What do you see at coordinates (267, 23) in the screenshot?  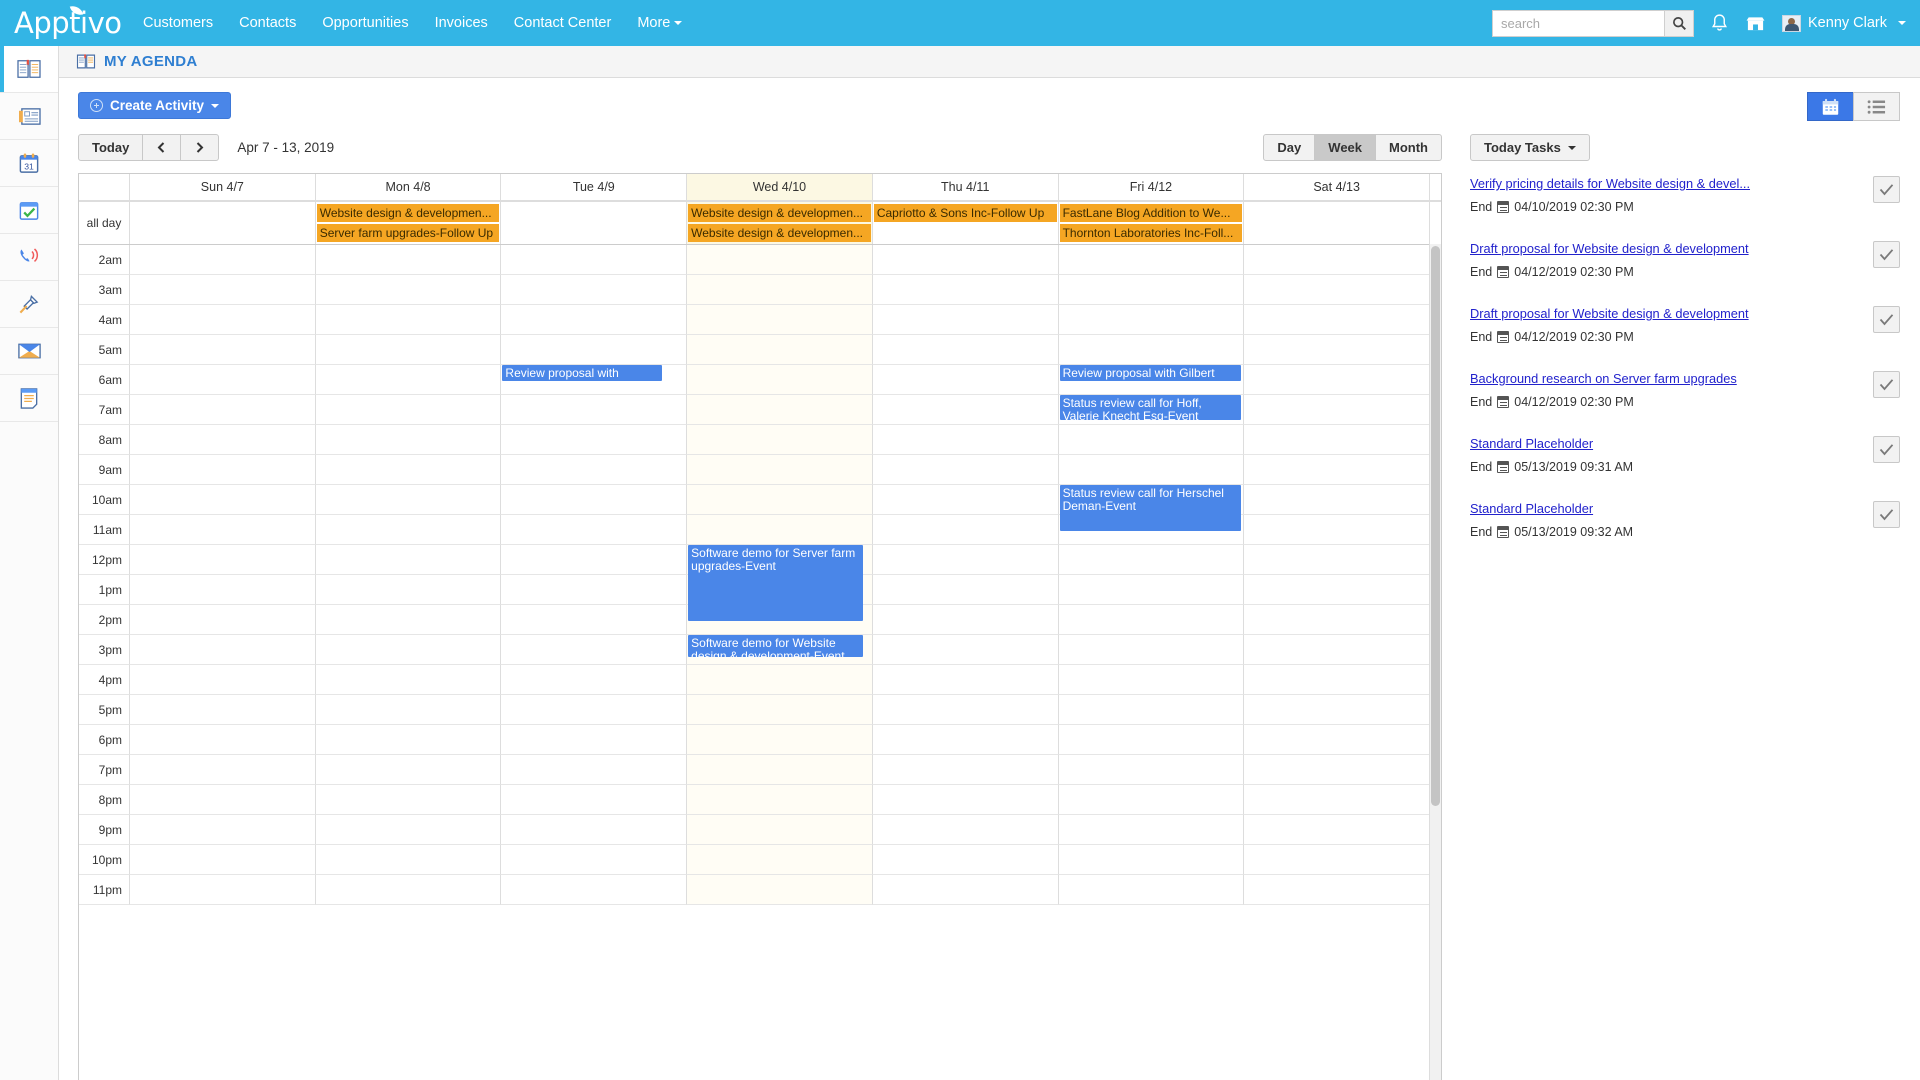 I see `nav-item-contacts: Contacts` at bounding box center [267, 23].